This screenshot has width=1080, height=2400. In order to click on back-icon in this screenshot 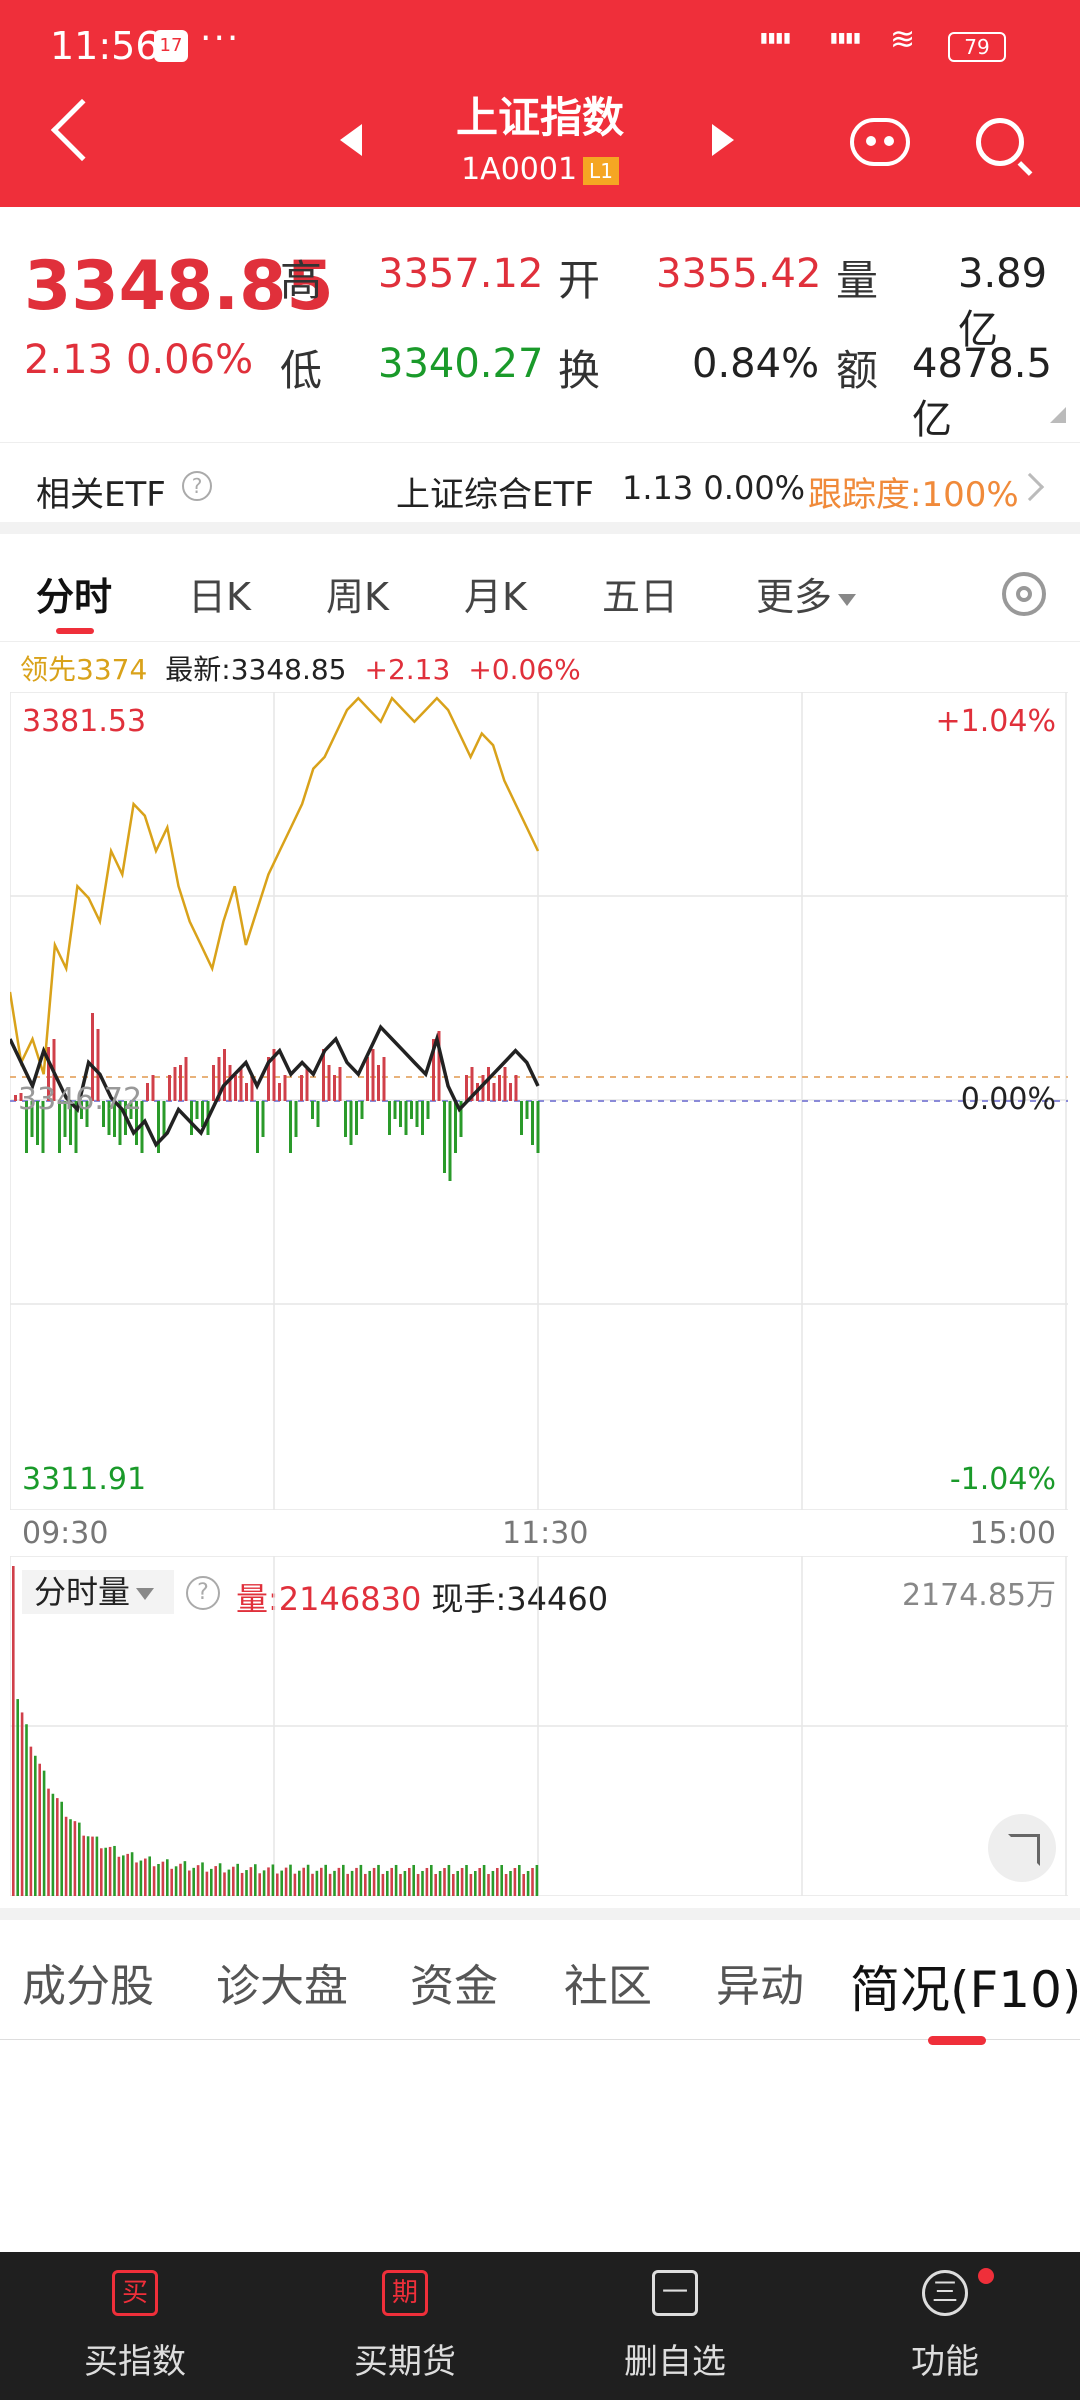, I will do `click(82, 130)`.